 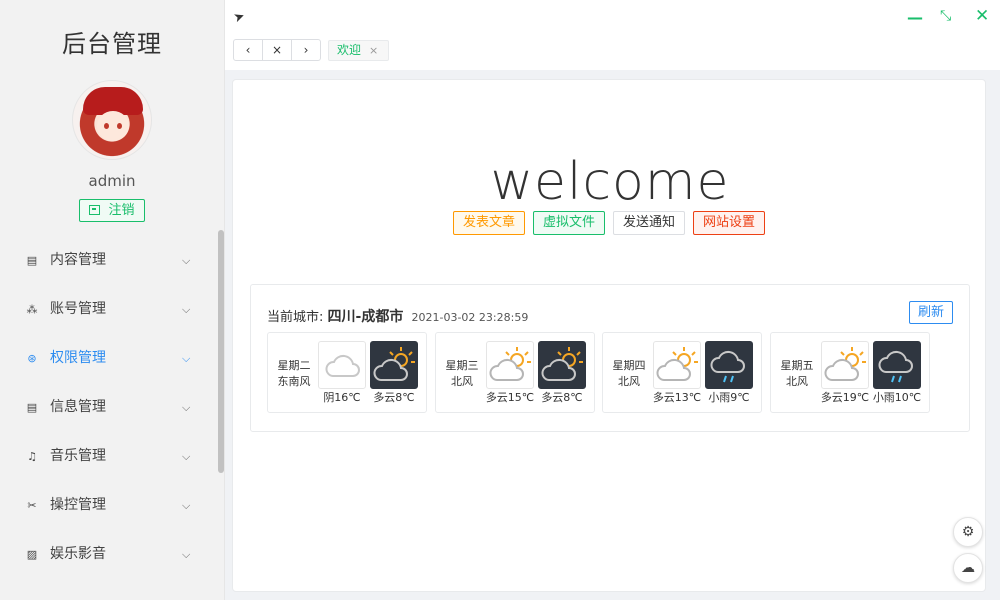 What do you see at coordinates (797, 373) in the screenshot?
I see `day-label: 星期五 北风` at bounding box center [797, 373].